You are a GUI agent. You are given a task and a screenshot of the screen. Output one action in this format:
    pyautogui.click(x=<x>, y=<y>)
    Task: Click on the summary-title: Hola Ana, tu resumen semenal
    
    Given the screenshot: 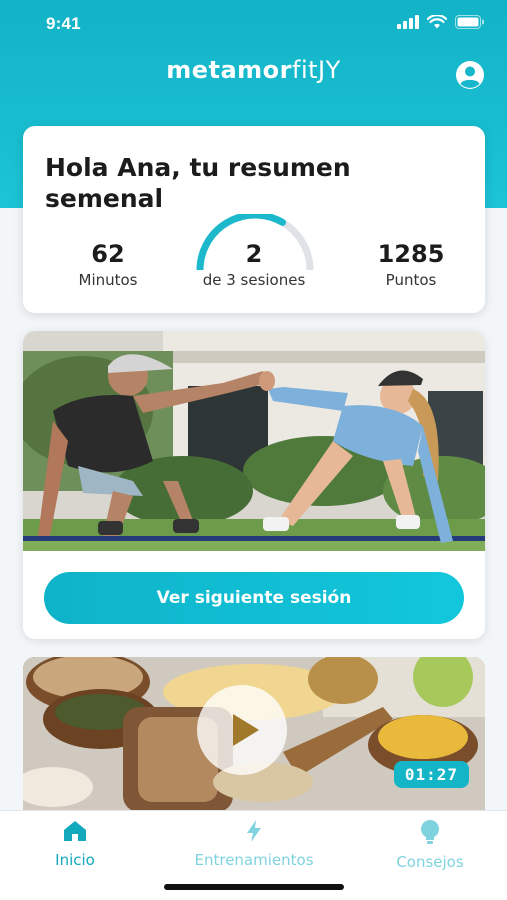 What is the action you would take?
    pyautogui.click(x=198, y=183)
    